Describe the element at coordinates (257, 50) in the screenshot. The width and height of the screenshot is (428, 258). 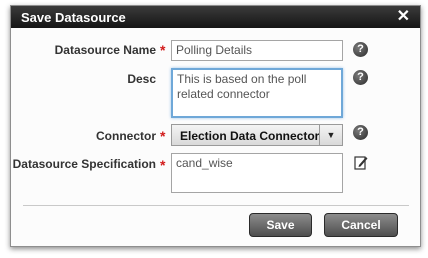
I see `datasource-name-input: Polling Details` at that location.